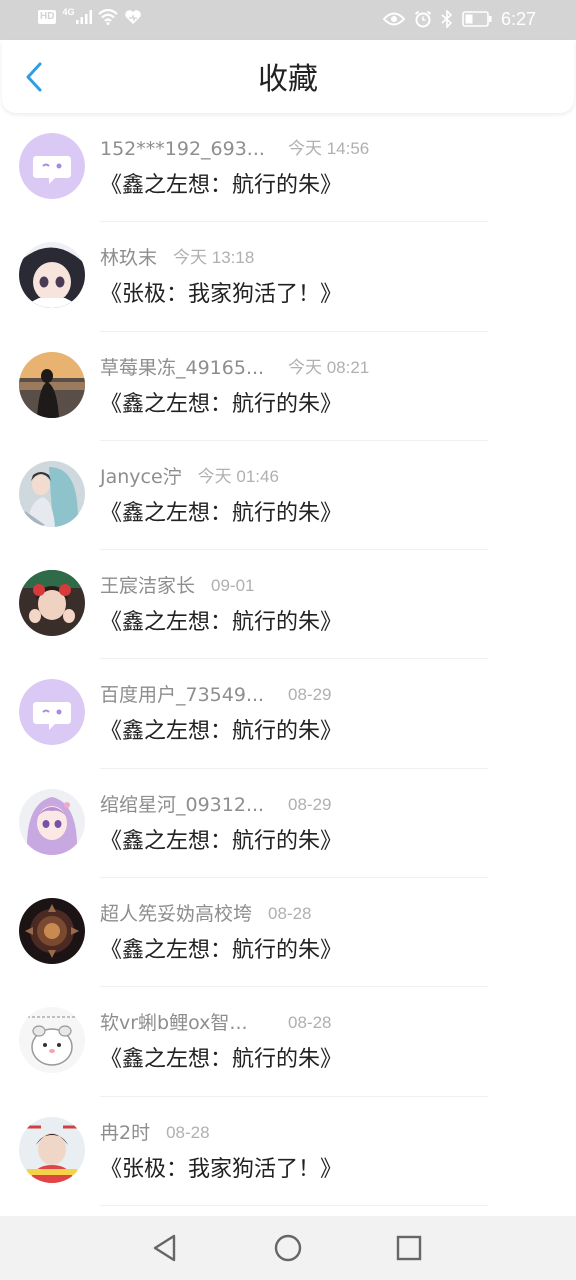 The height and width of the screenshot is (1280, 576). I want to click on list-item: 超人筅妥妫高校垮 08-28 《鑫之左想：航行的朱》, so click(288, 933).